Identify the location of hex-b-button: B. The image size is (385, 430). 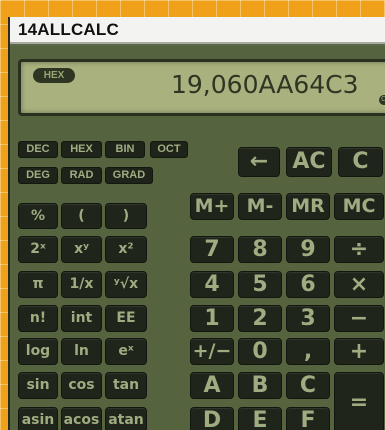
(260, 385).